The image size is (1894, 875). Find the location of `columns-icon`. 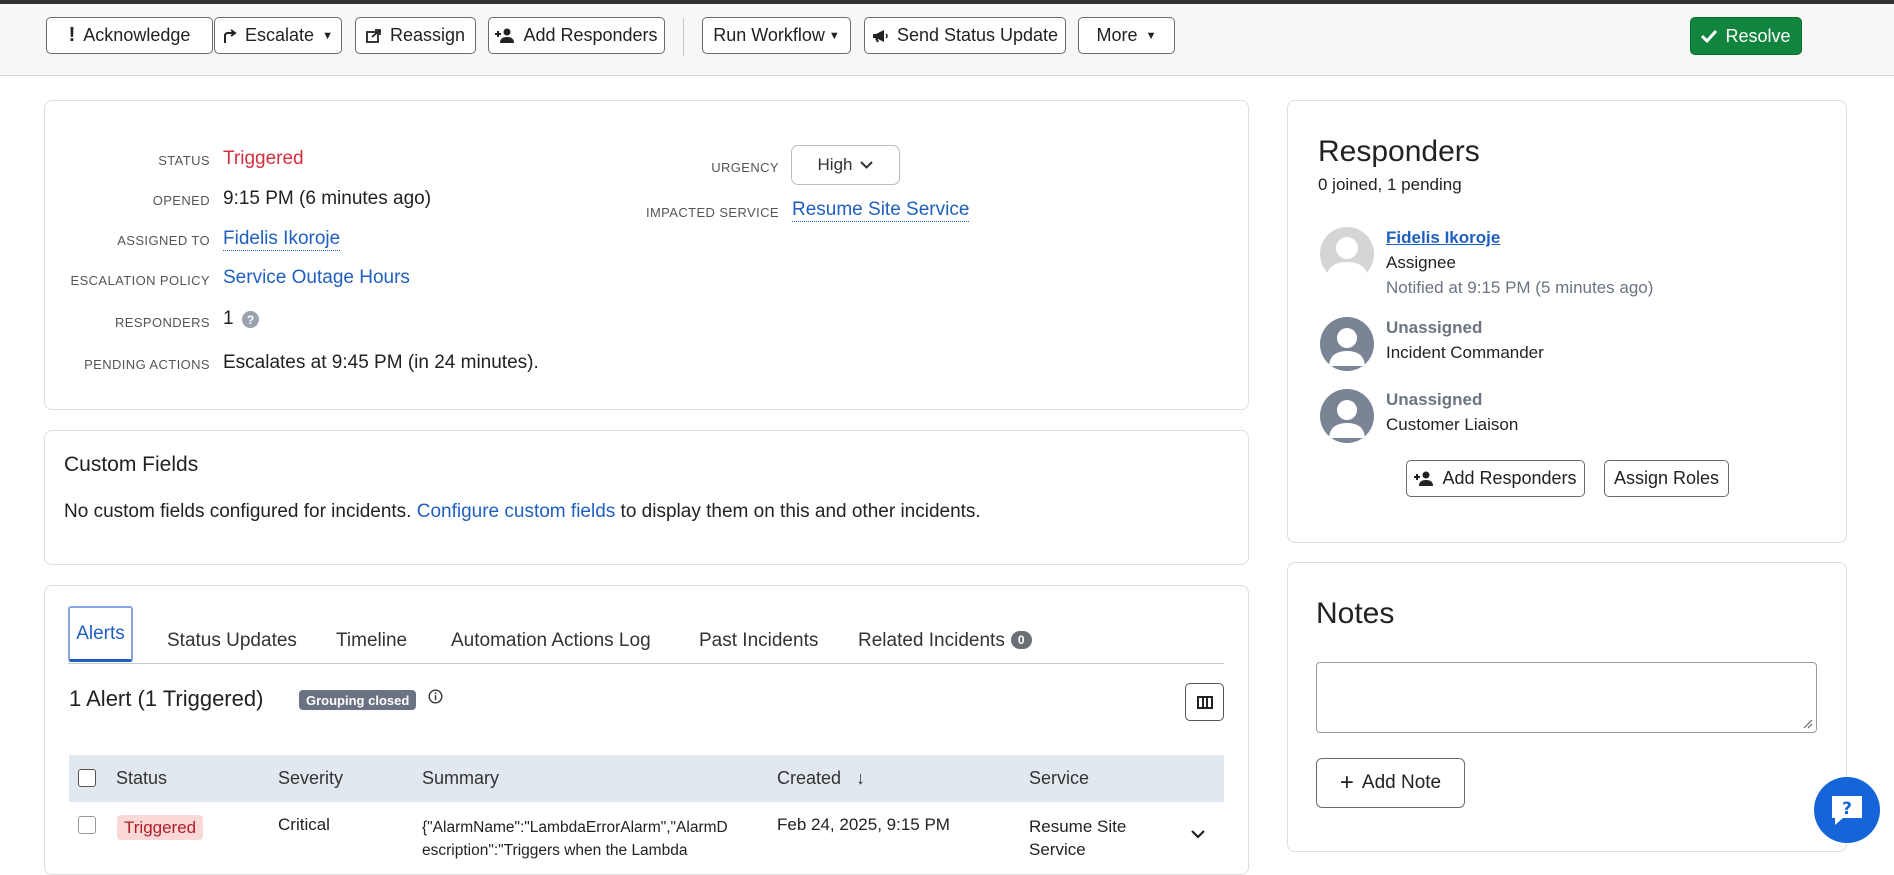

columns-icon is located at coordinates (1204, 702).